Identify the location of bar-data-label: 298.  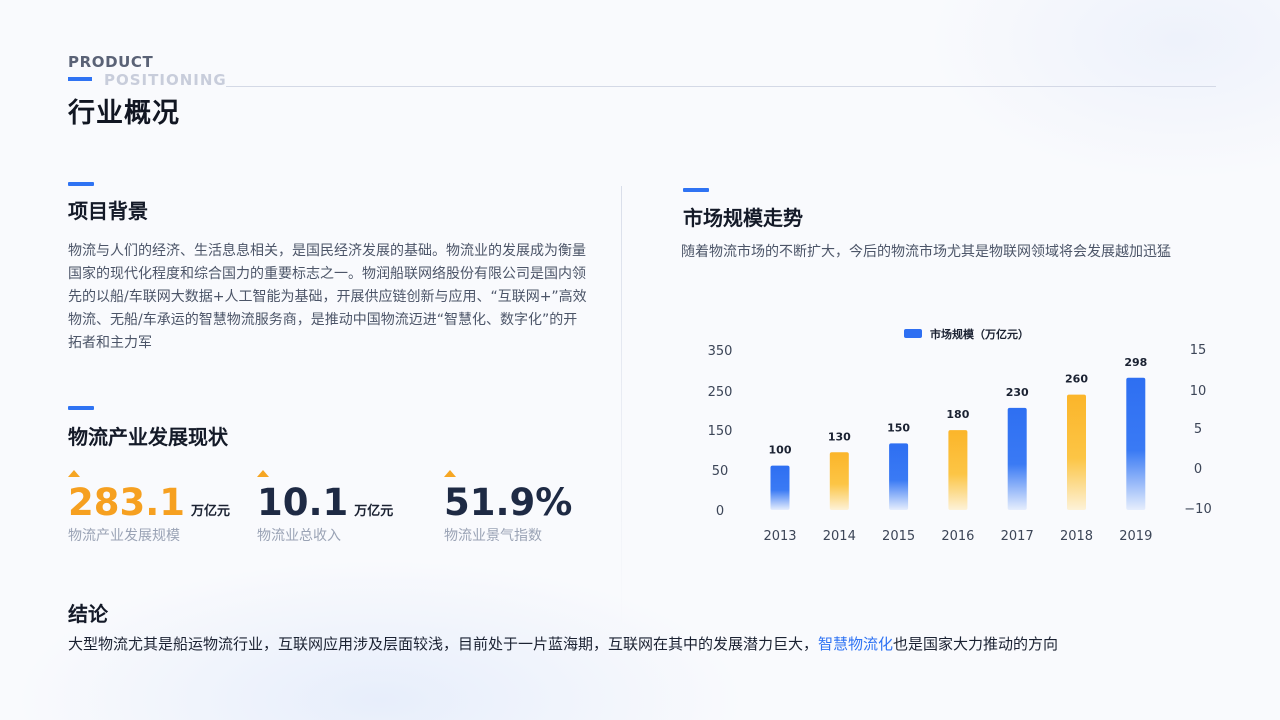
(1135, 362).